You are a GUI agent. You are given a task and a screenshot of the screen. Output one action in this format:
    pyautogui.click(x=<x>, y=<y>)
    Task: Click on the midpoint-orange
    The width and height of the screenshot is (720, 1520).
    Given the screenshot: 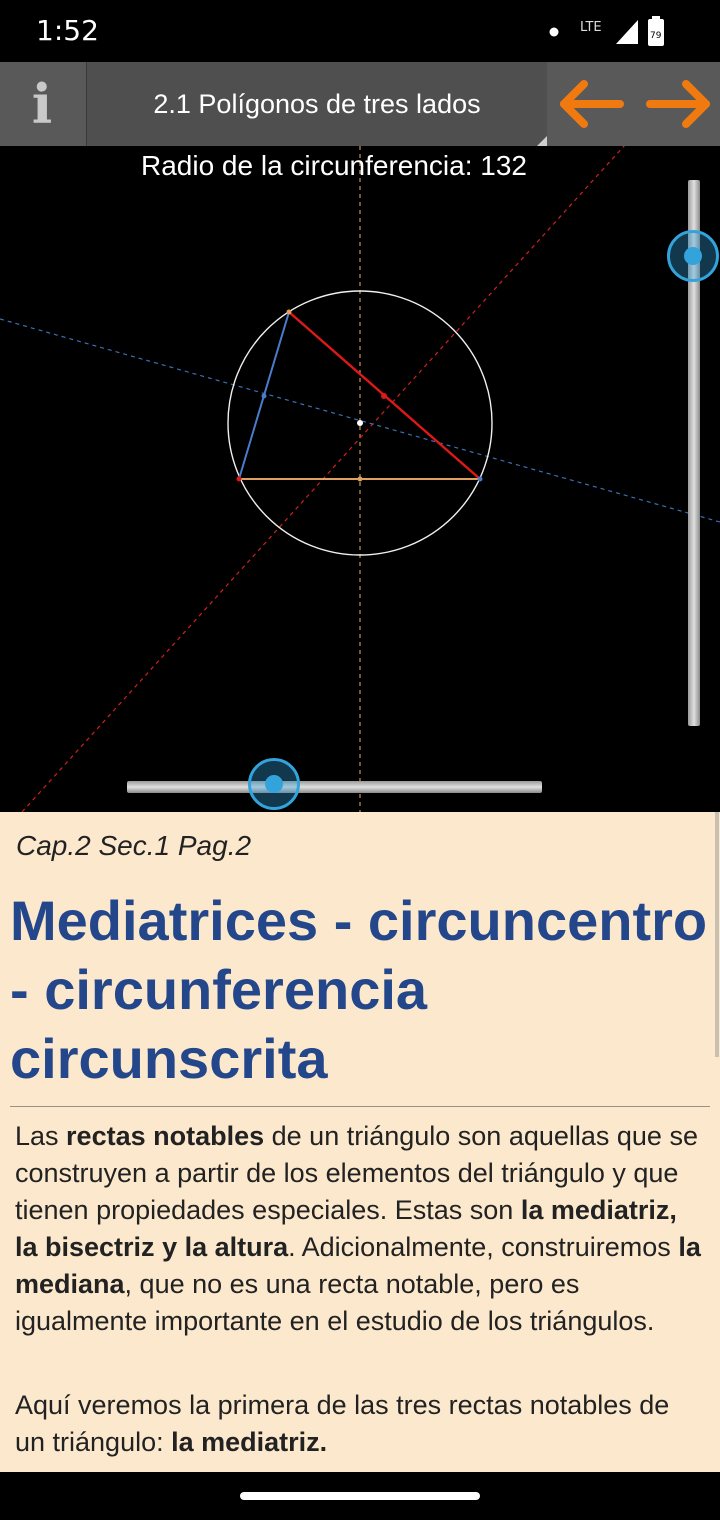 What is the action you would take?
    pyautogui.click(x=360, y=479)
    